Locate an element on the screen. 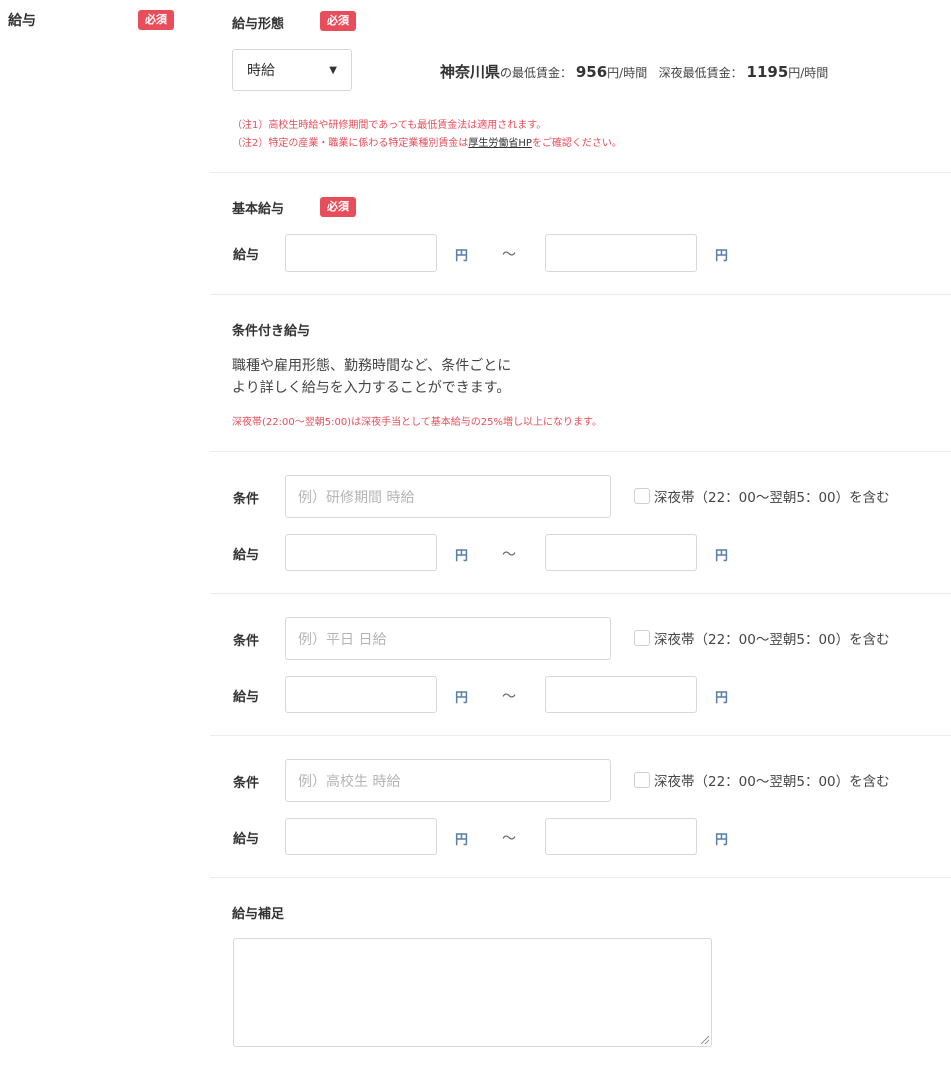 This screenshot has width=951, height=1068. caret-down-icon: ▼ is located at coordinates (333, 70).